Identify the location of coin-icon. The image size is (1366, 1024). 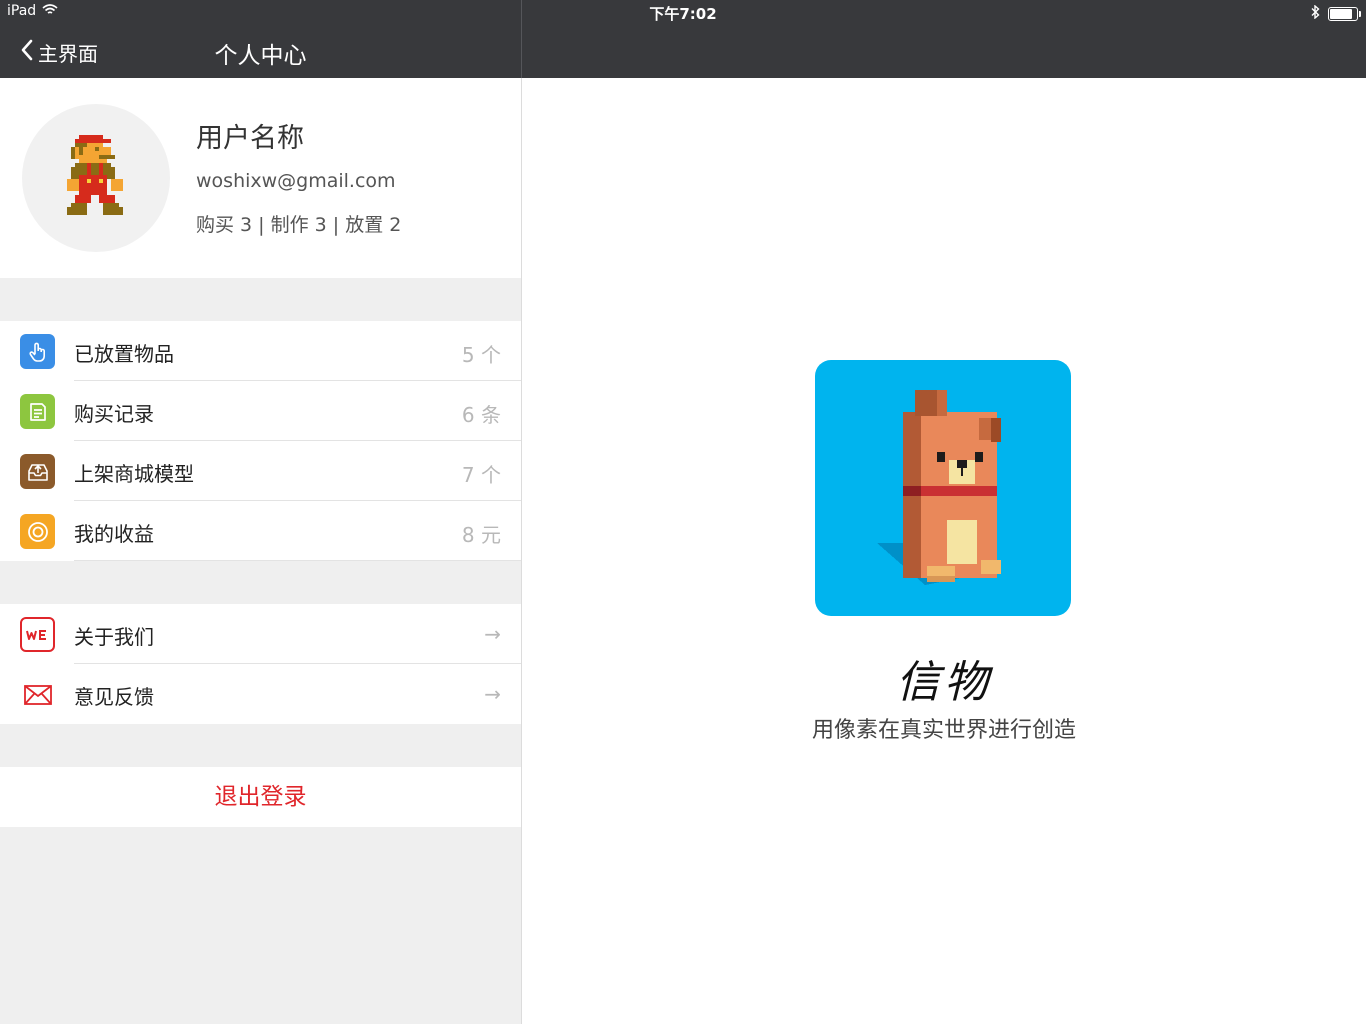
(37, 531).